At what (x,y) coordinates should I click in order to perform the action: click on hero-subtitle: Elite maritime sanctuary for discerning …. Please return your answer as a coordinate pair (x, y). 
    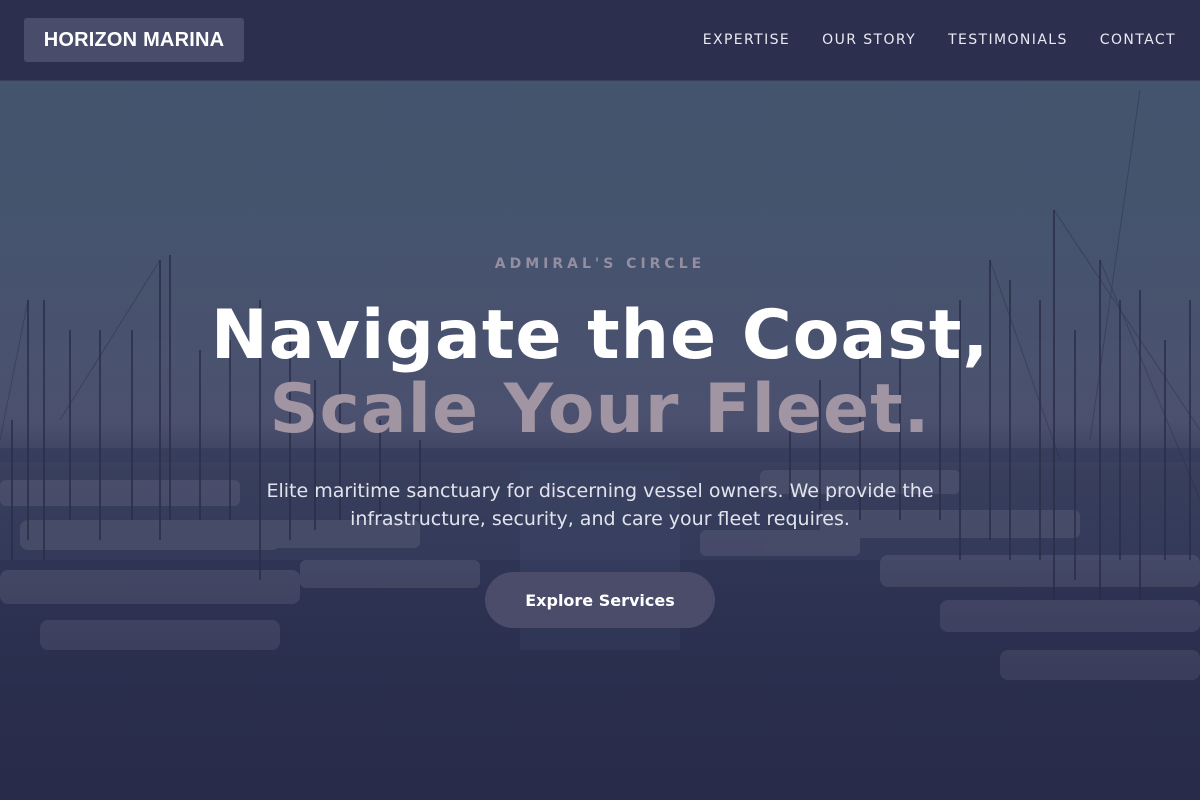
    Looking at the image, I should click on (600, 505).